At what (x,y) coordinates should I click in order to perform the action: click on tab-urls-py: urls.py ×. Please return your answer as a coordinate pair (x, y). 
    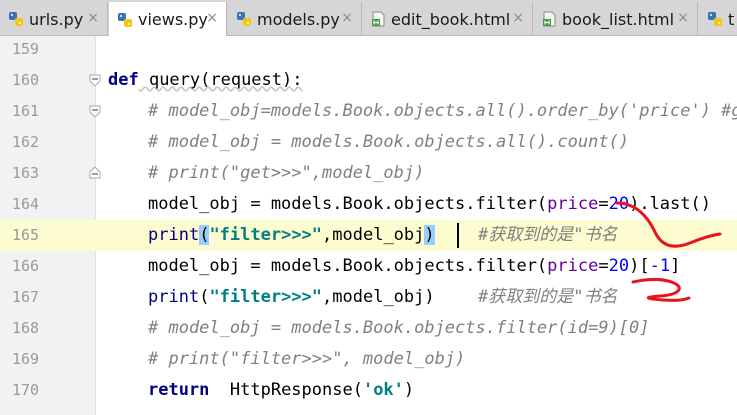
    Looking at the image, I should click on (54, 19).